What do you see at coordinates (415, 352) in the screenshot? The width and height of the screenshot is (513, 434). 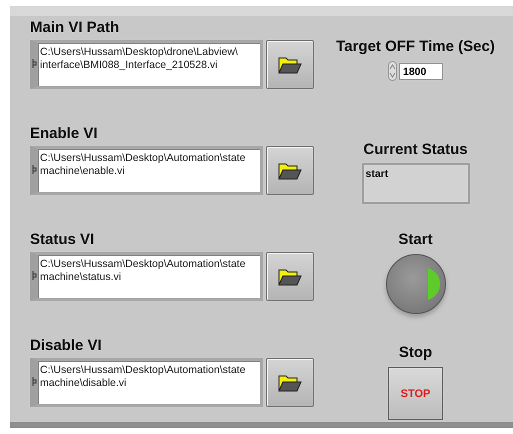 I see `stop-label: Stop` at bounding box center [415, 352].